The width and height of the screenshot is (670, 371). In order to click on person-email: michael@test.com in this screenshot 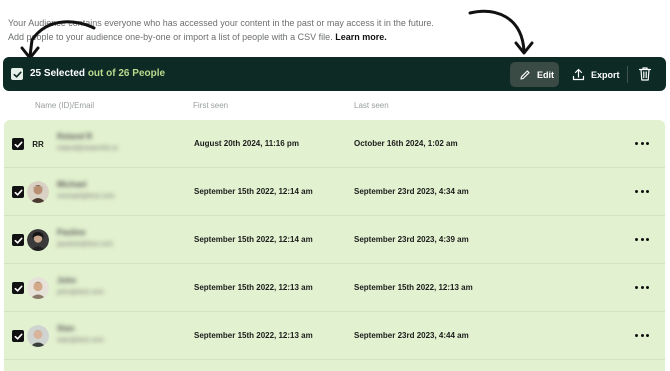, I will do `click(86, 196)`.